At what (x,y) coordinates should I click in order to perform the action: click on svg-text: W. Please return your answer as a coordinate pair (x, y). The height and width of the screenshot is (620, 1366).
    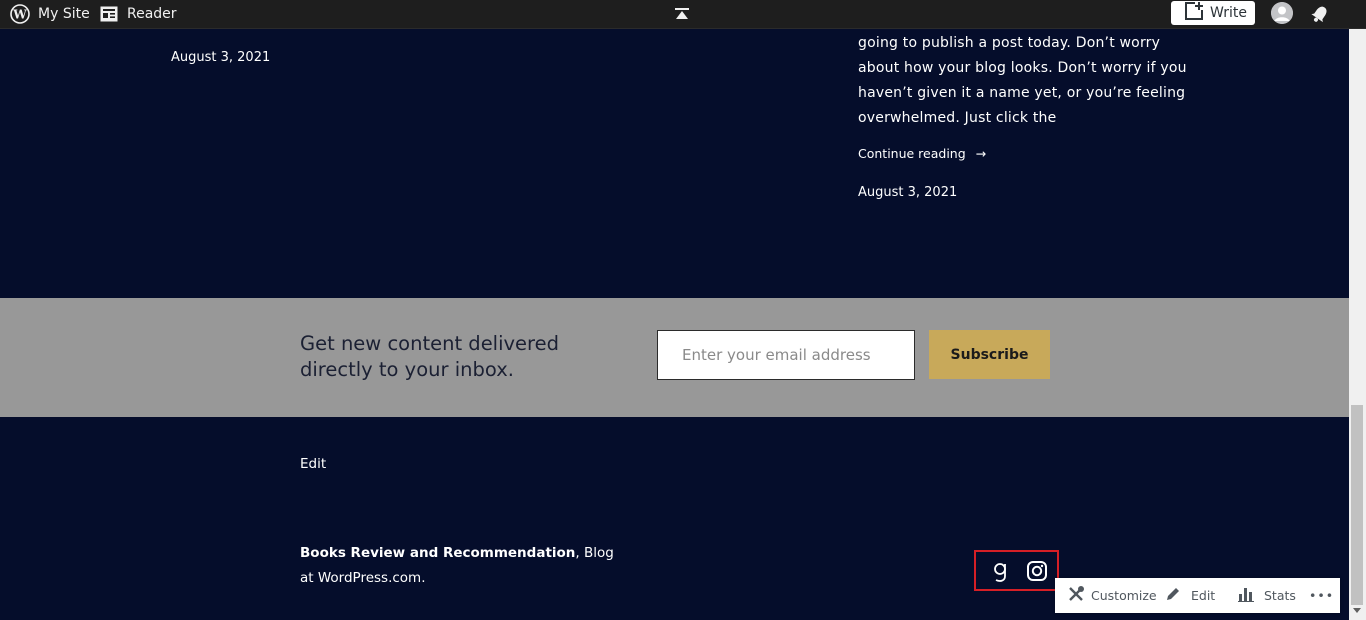
    Looking at the image, I should click on (19, 15).